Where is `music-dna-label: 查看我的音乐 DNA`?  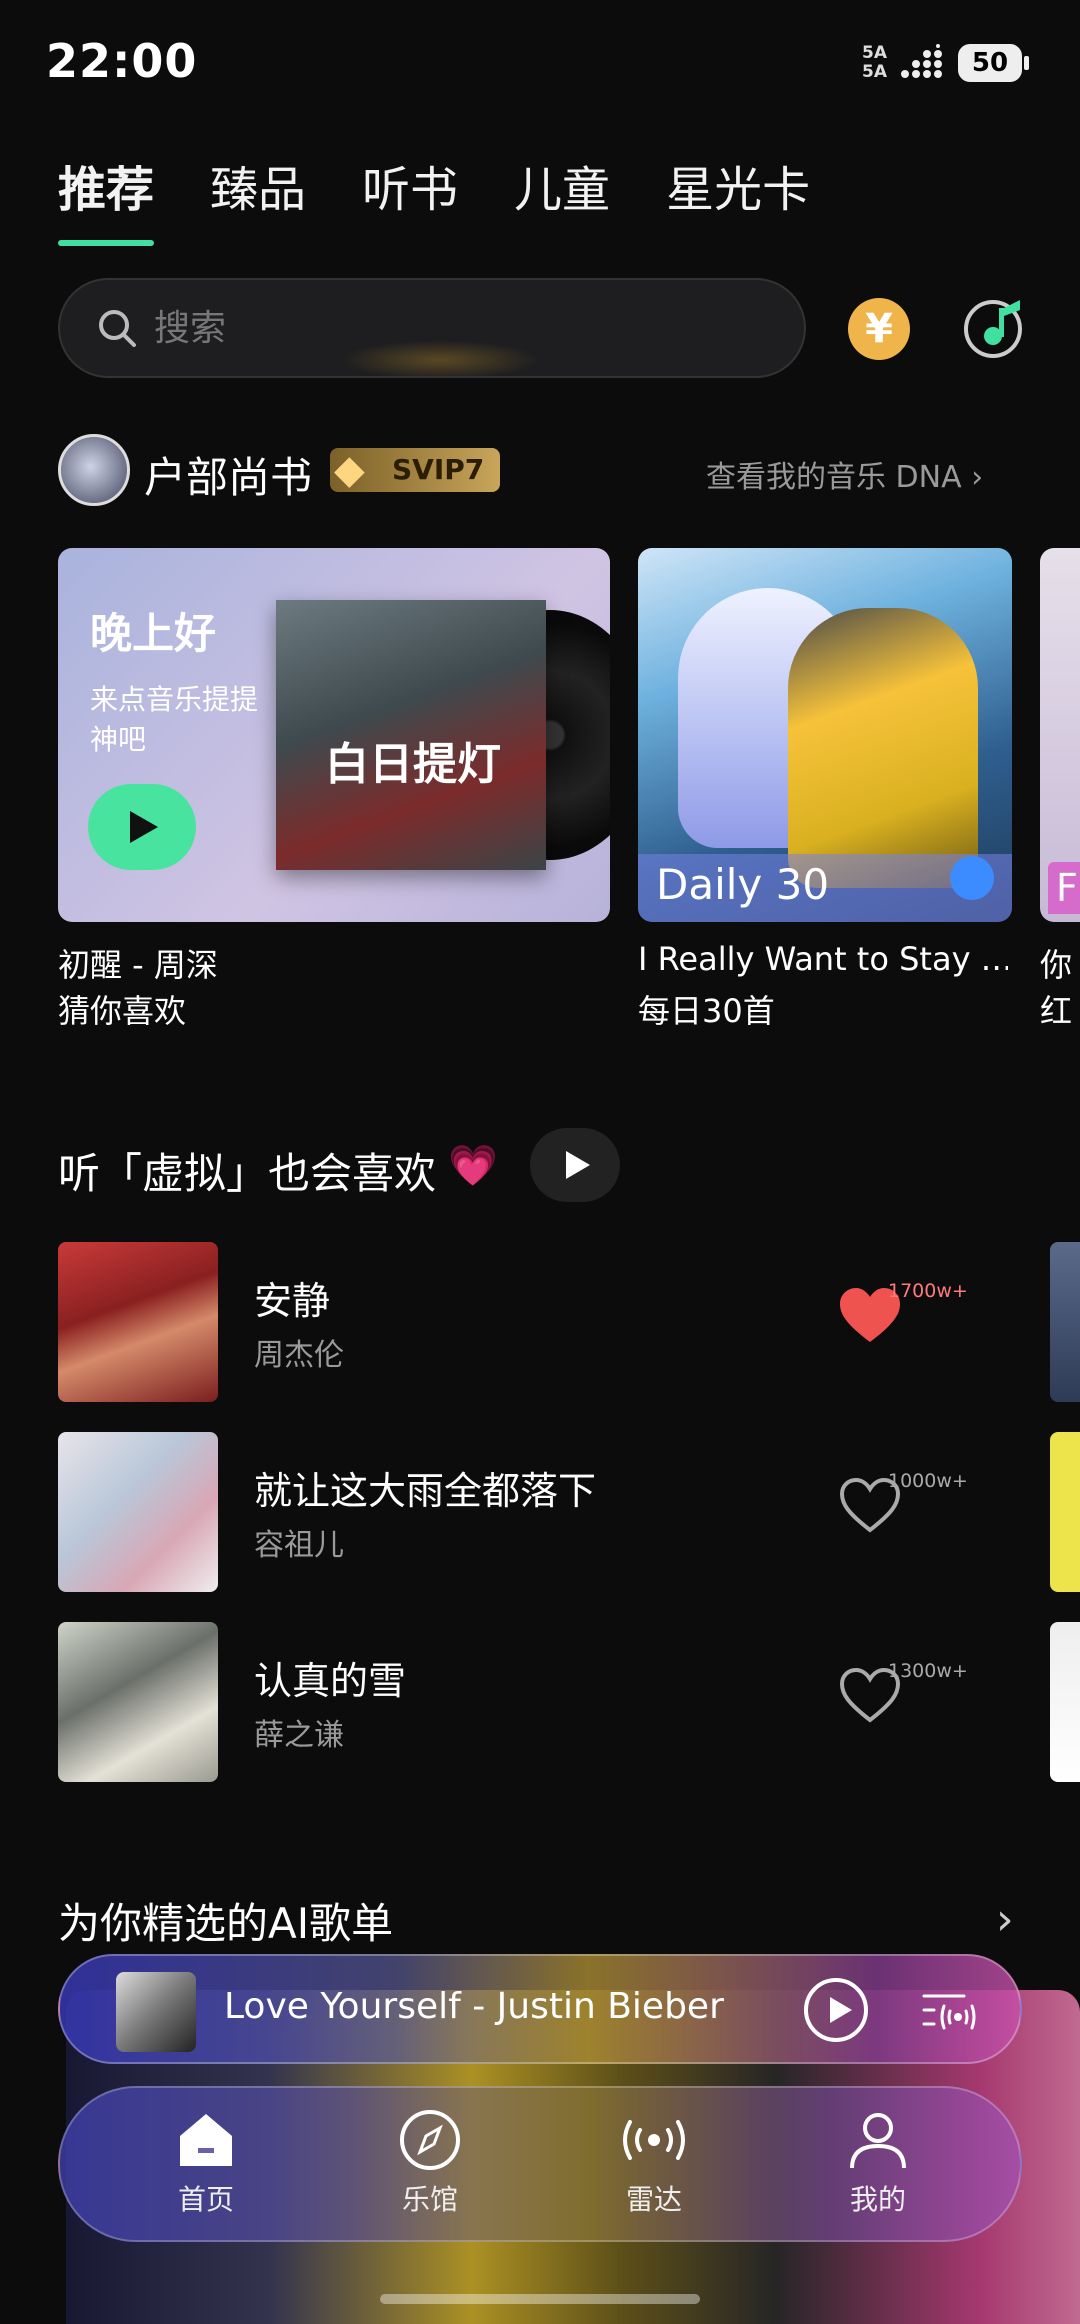 music-dna-label: 查看我的音乐 DNA is located at coordinates (834, 477).